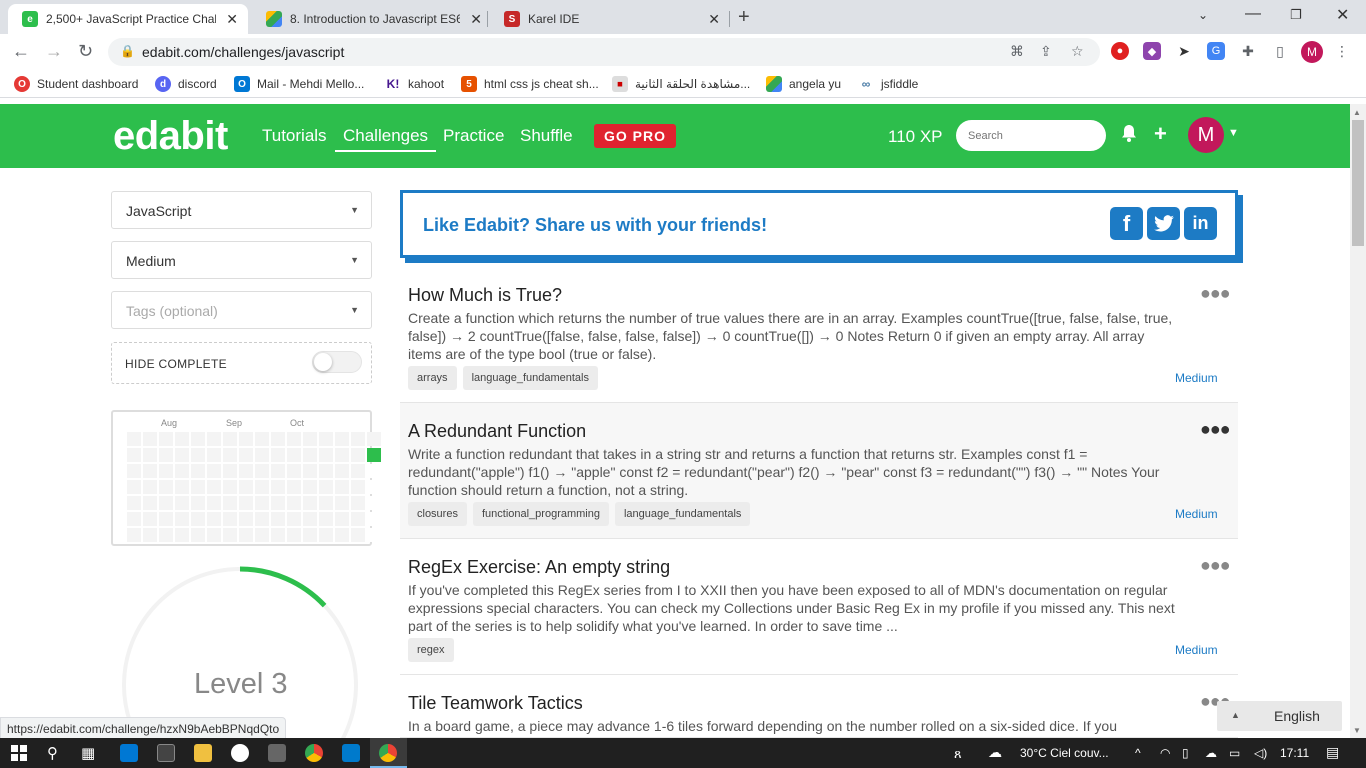 This screenshot has width=1366, height=768. I want to click on clock: 17:11, so click(1294, 753).